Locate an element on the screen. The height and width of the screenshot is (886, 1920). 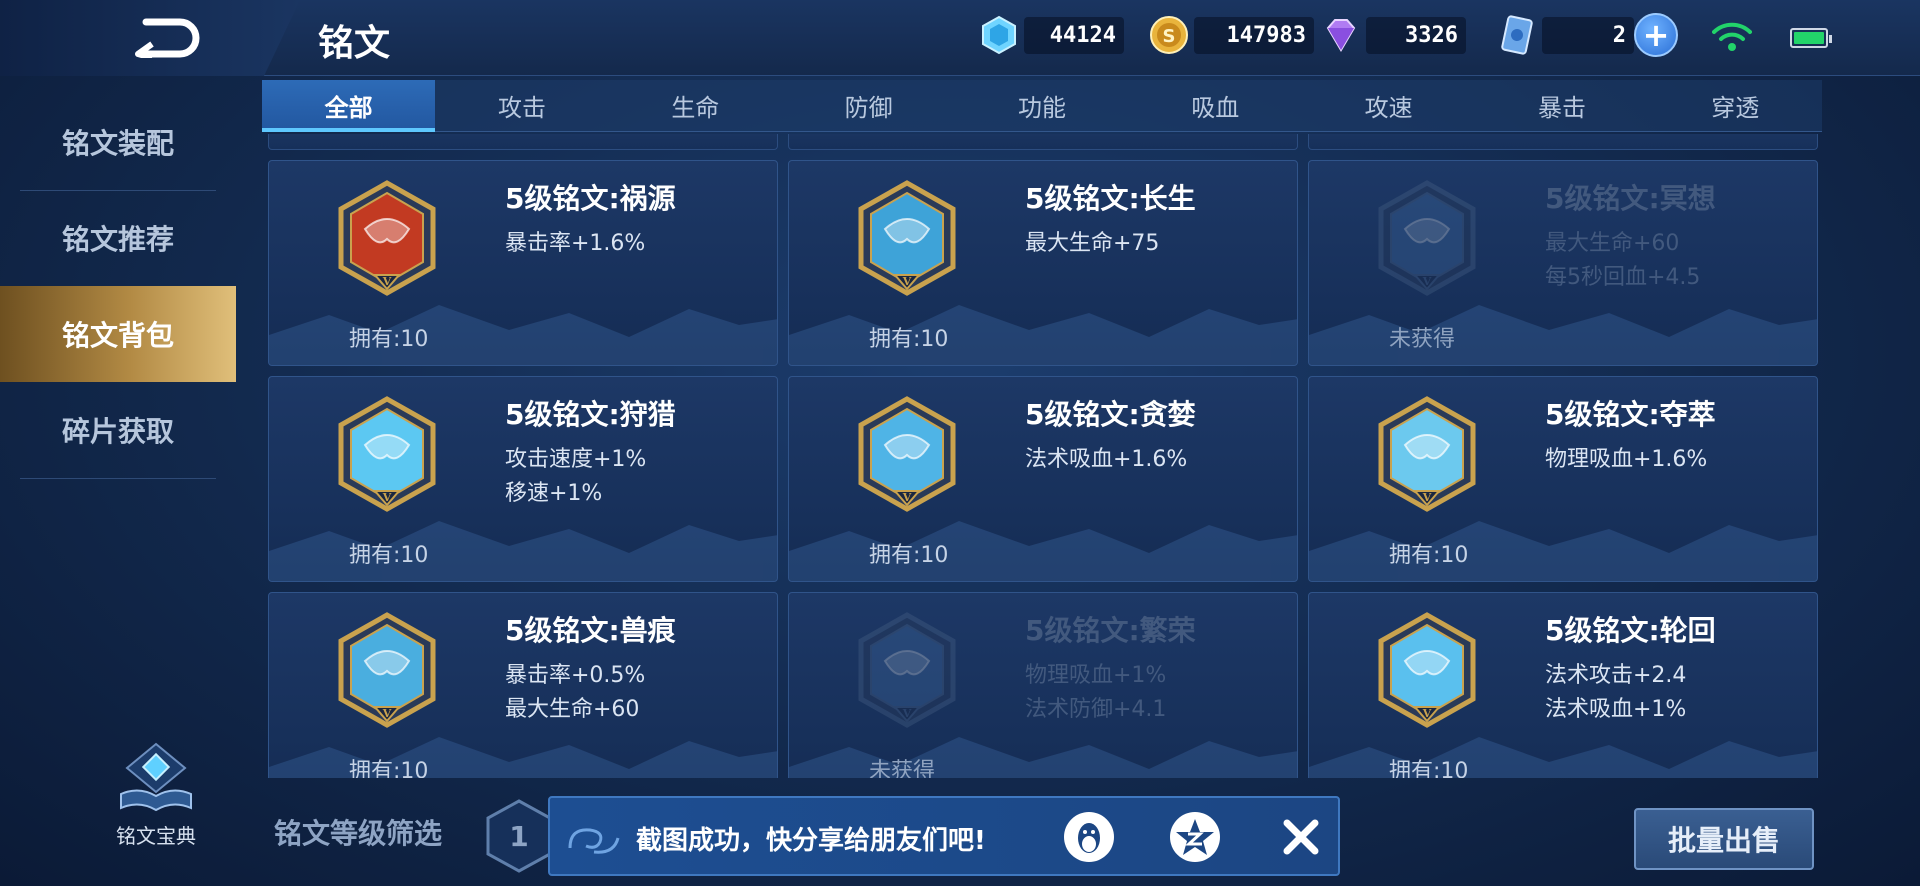
close-icon is located at coordinates (1301, 837).